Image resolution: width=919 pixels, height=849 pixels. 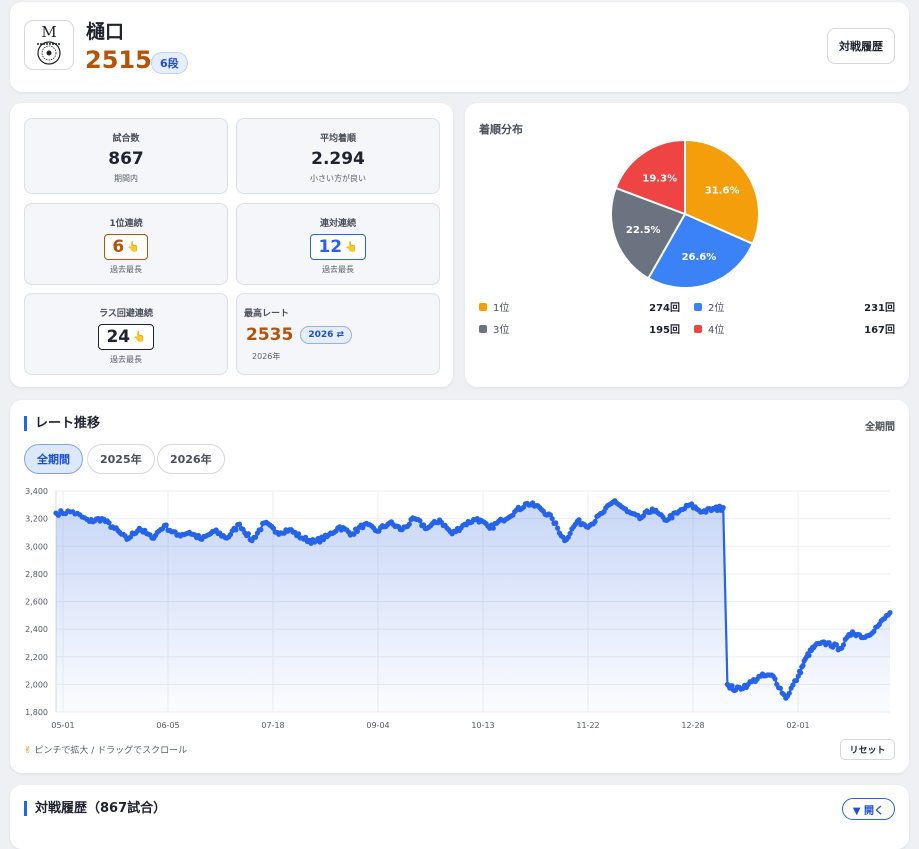 What do you see at coordinates (459, 817) in the screenshot?
I see `history-card: 対戦履歴（867試合） ▼ 開く` at bounding box center [459, 817].